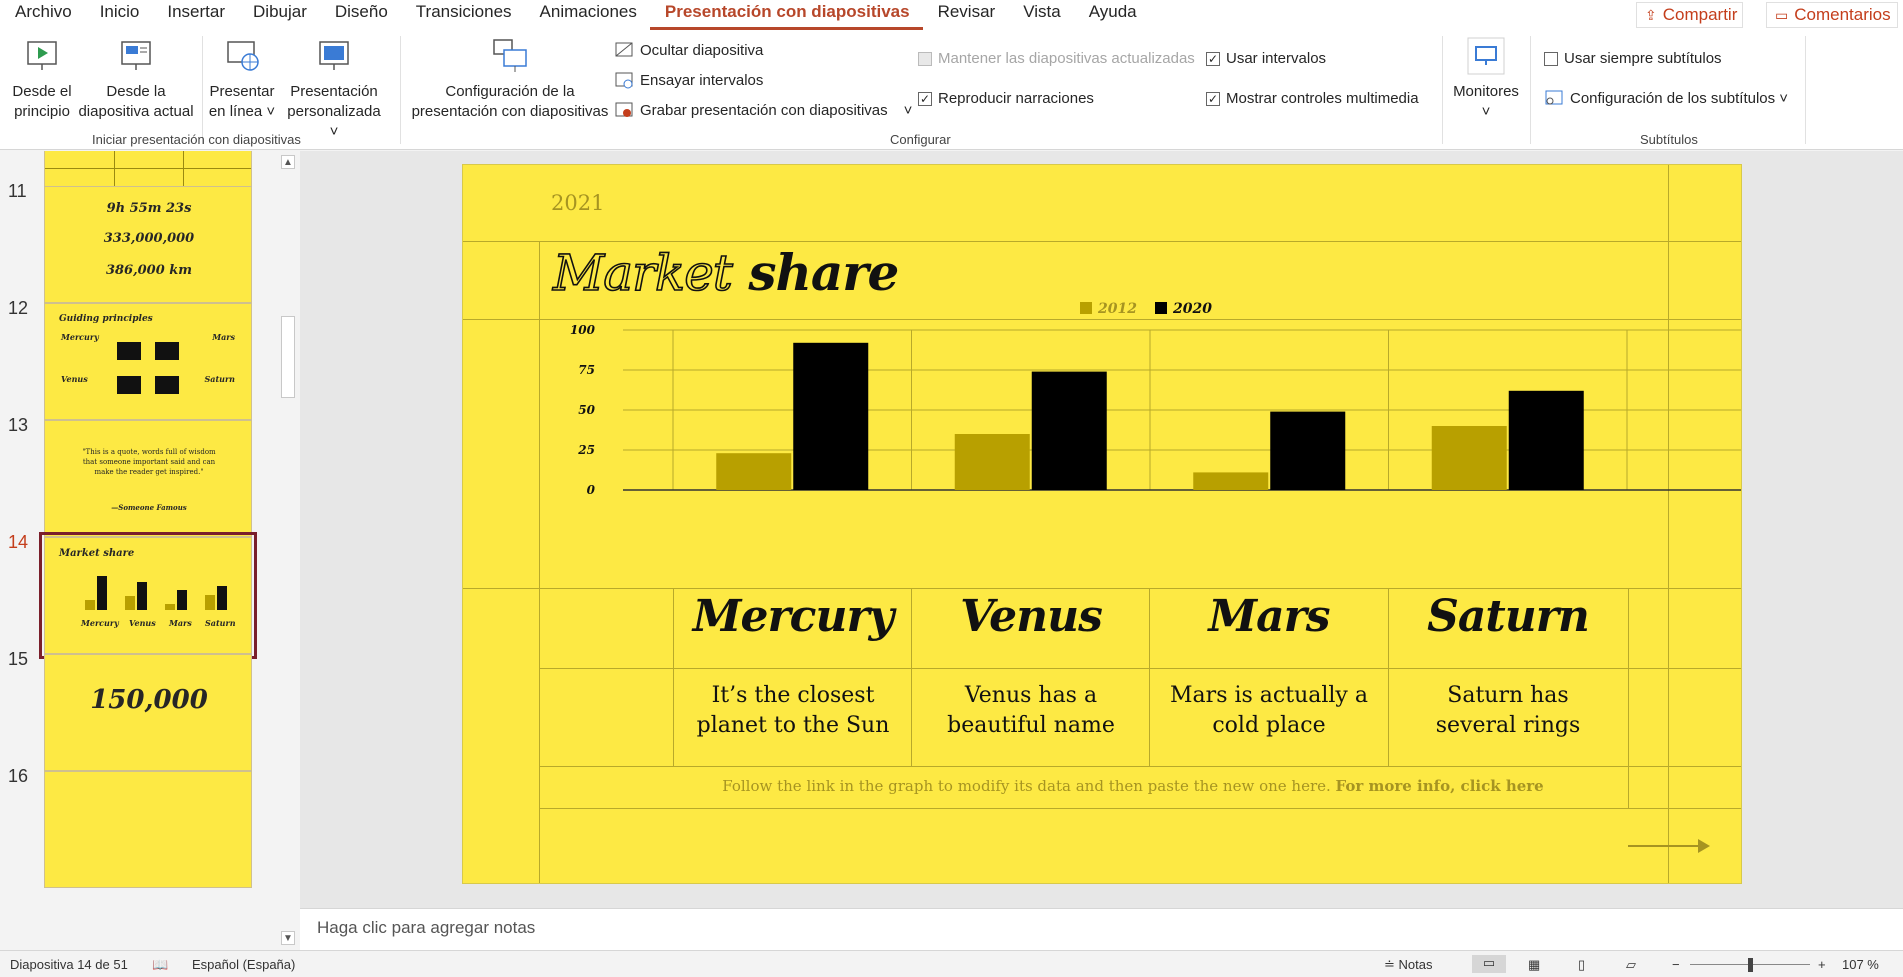  I want to click on menu-tab-7: Presentación con diapositivas, so click(786, 15).